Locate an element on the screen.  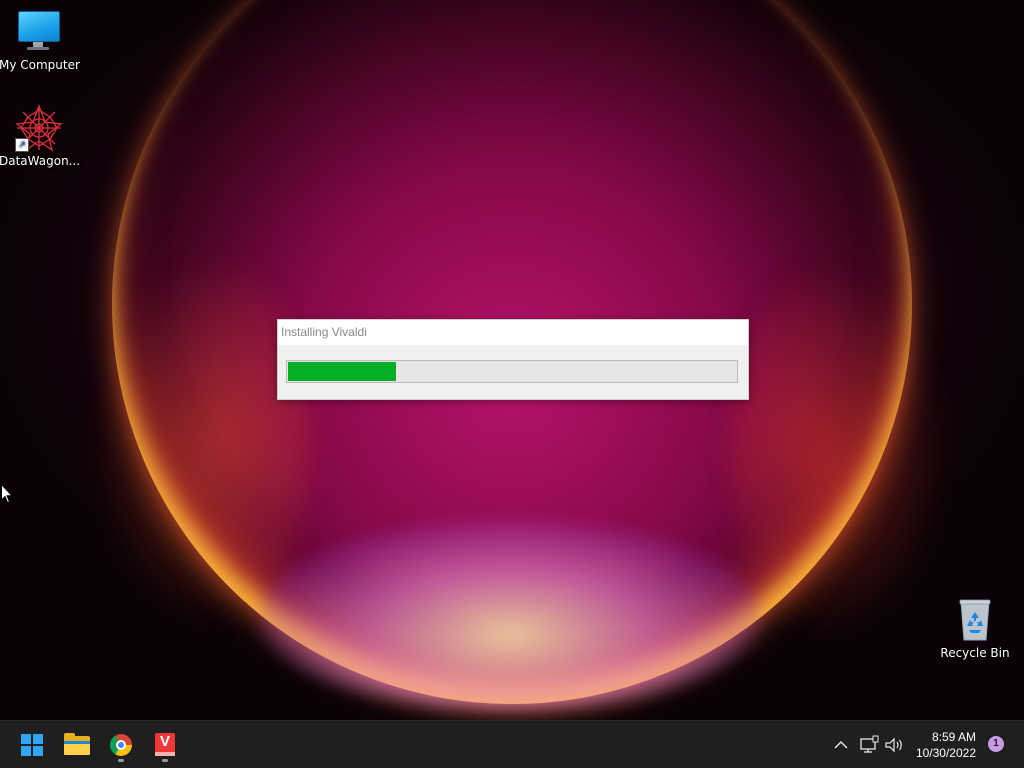
desktop-icon-label: Recycle Bin is located at coordinates (975, 653).